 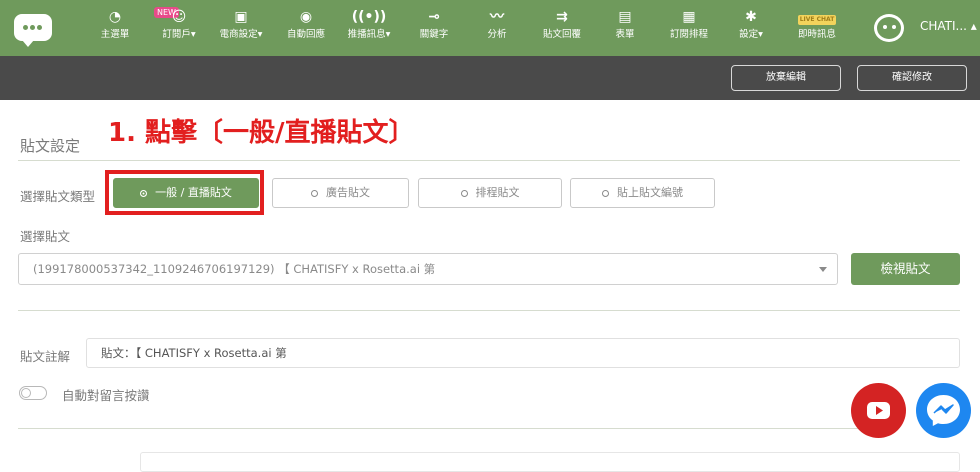 What do you see at coordinates (45, 236) in the screenshot?
I see `post-select-label: 選擇貼文` at bounding box center [45, 236].